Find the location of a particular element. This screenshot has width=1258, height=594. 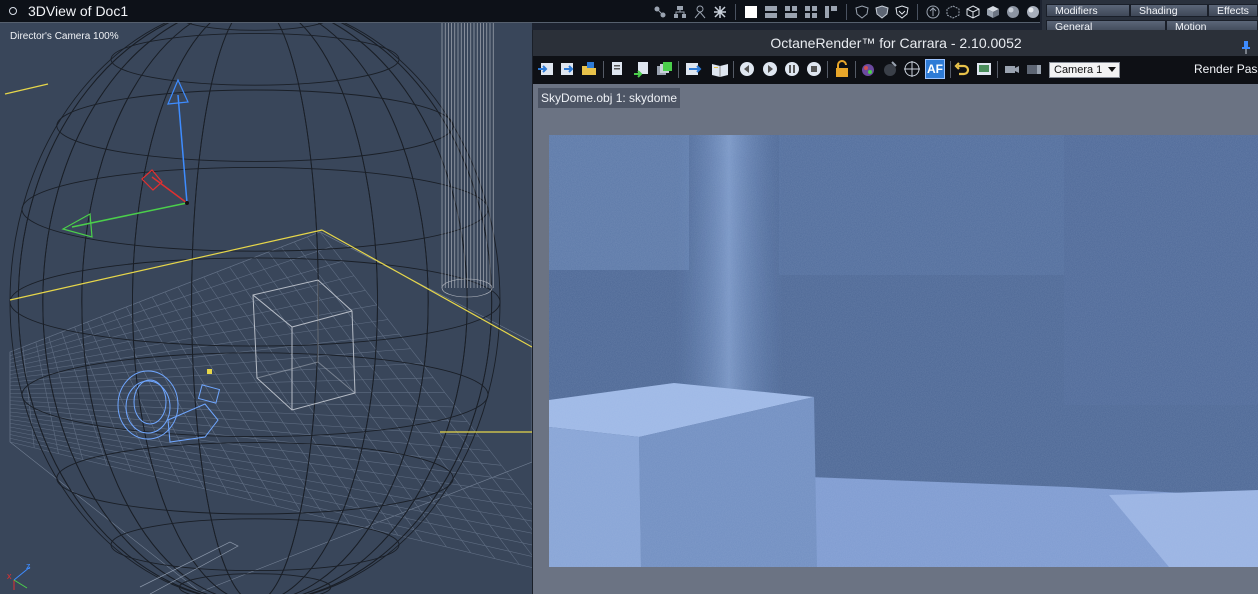

three-views-icon is located at coordinates (791, 12).